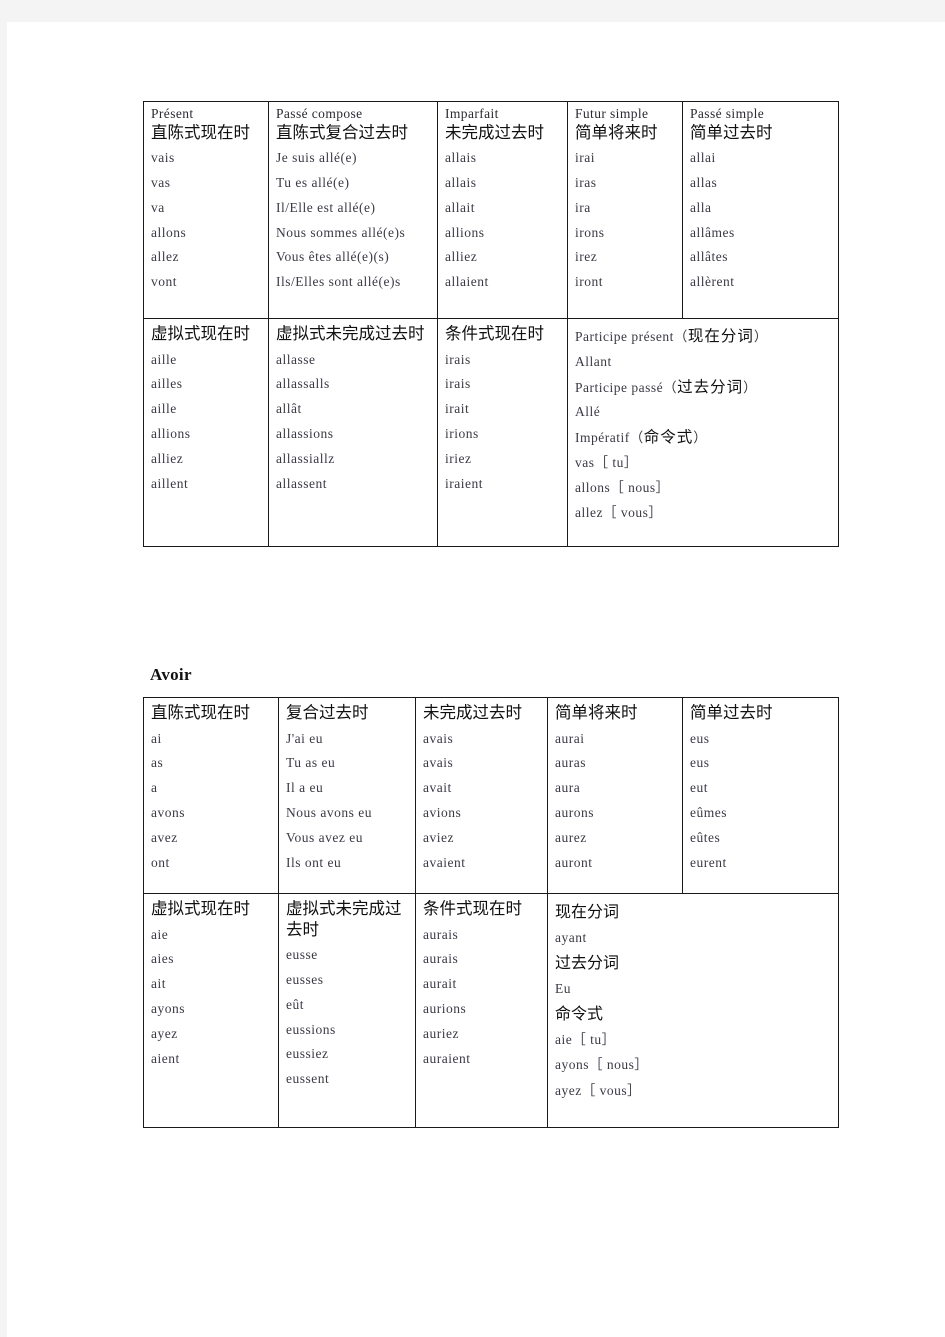  I want to click on verb-form: auront, so click(574, 862).